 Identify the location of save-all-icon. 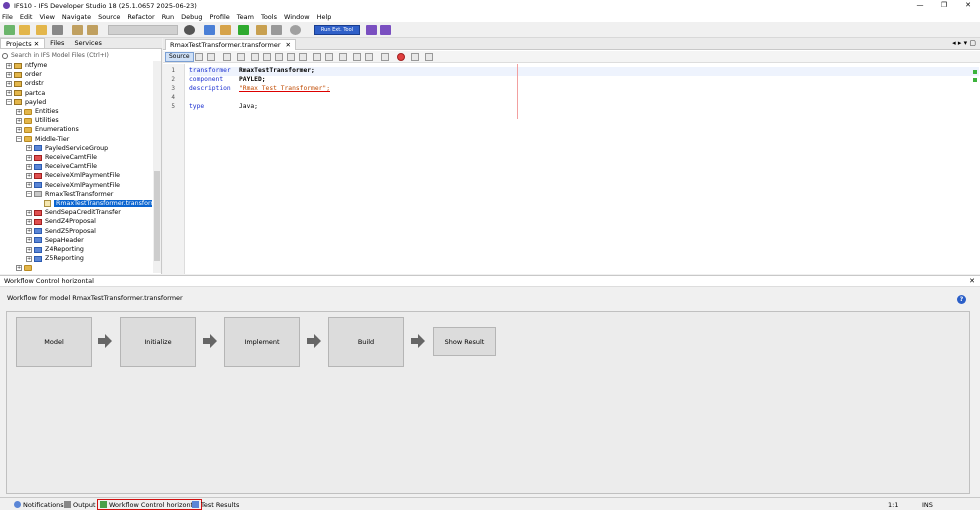
(57, 30).